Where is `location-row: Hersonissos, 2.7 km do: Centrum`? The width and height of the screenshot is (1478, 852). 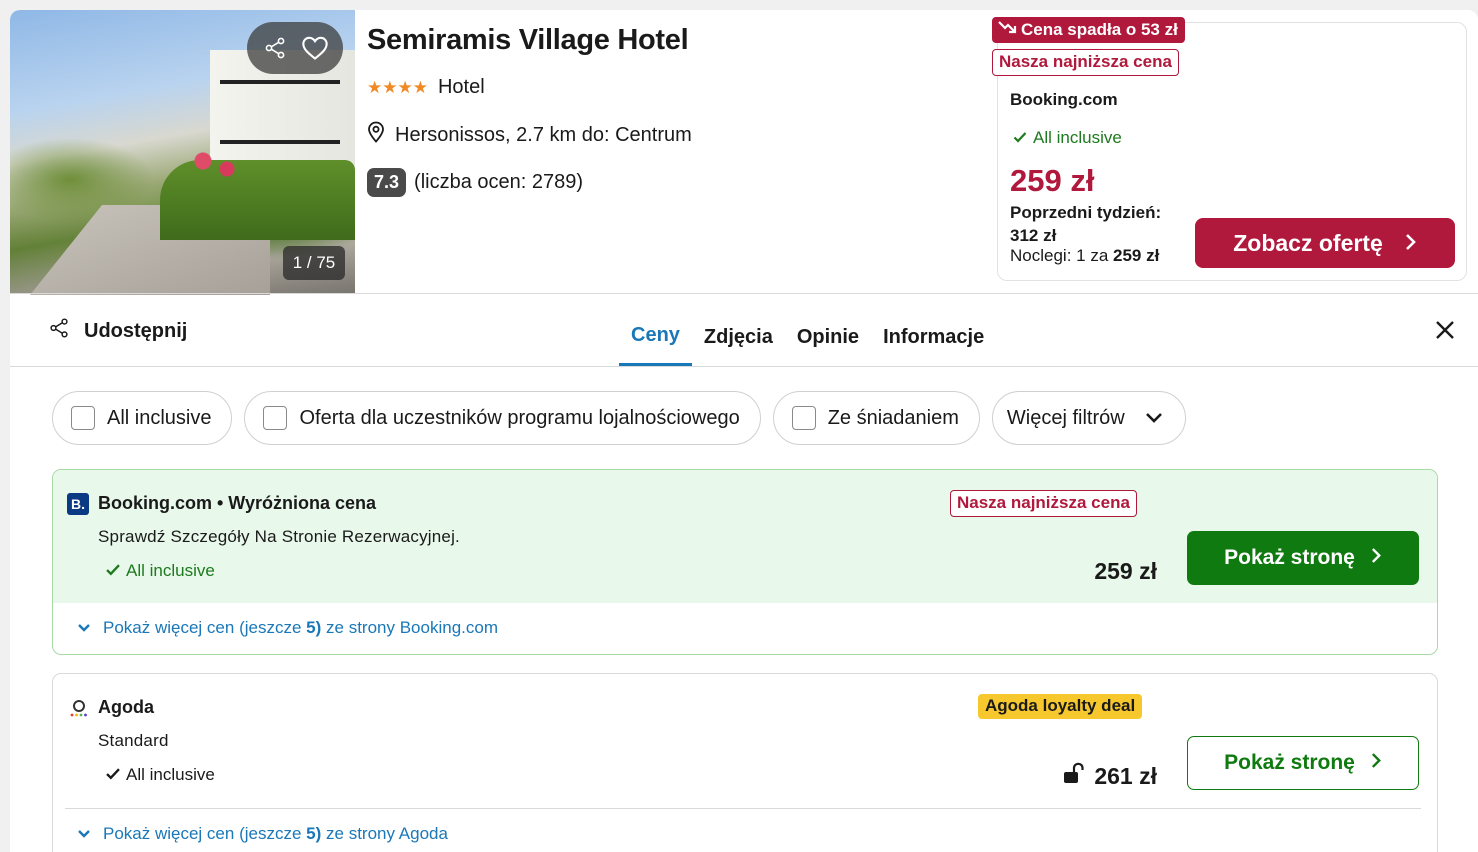
location-row: Hersonissos, 2.7 km do: Centrum is located at coordinates (529, 135).